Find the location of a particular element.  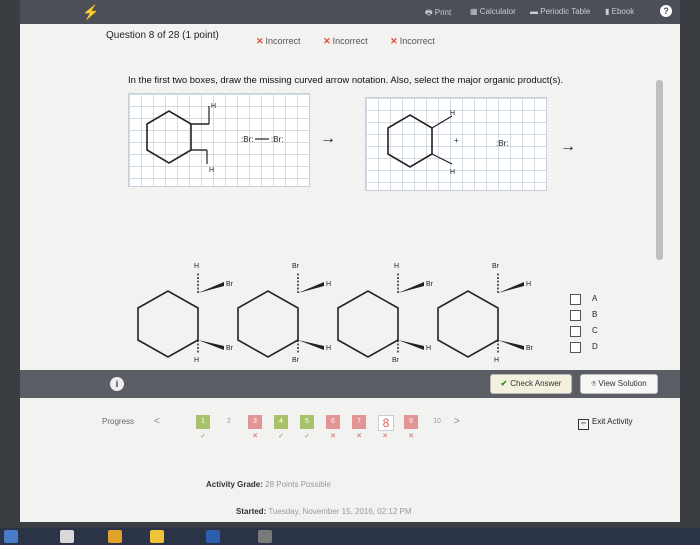

vertical-scrollbar is located at coordinates (659, 170).